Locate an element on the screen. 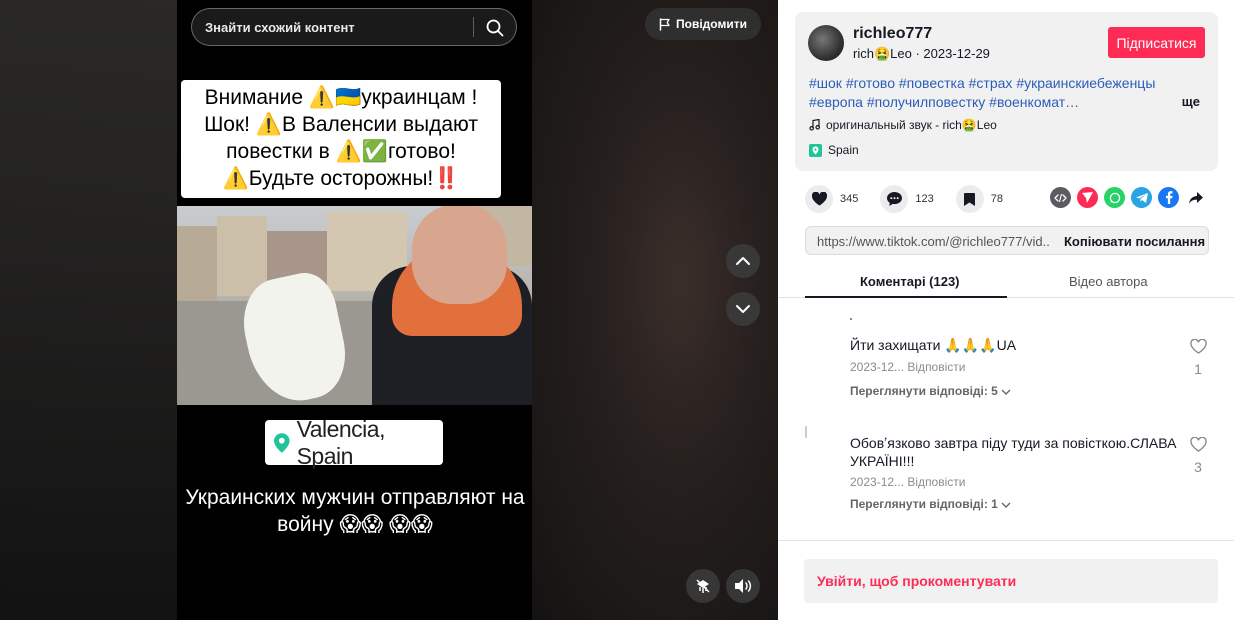  volume-icon is located at coordinates (743, 586).